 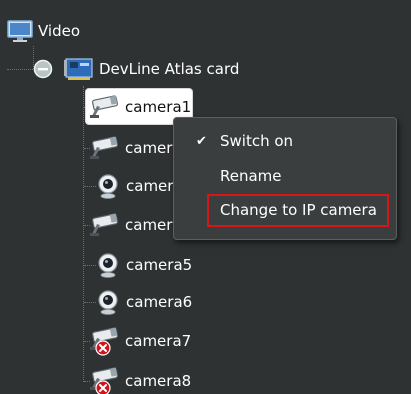 What do you see at coordinates (158, 341) in the screenshot?
I see `tree-node-label: camera7` at bounding box center [158, 341].